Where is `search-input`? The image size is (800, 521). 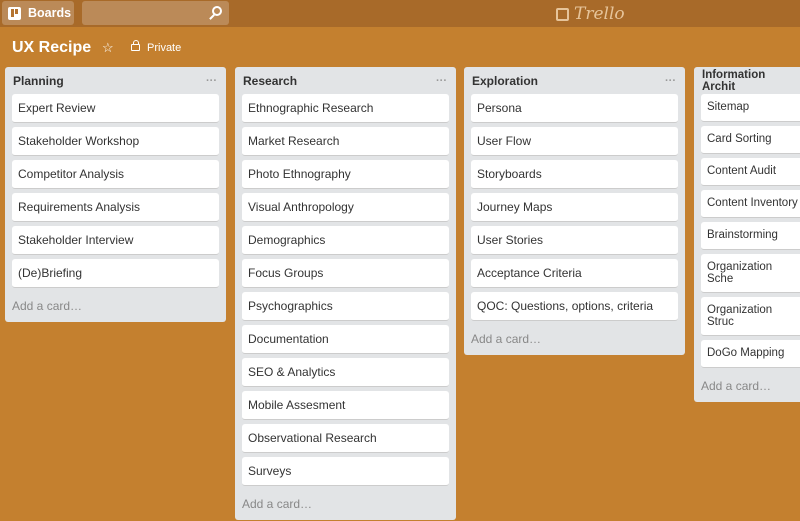
search-input is located at coordinates (155, 13).